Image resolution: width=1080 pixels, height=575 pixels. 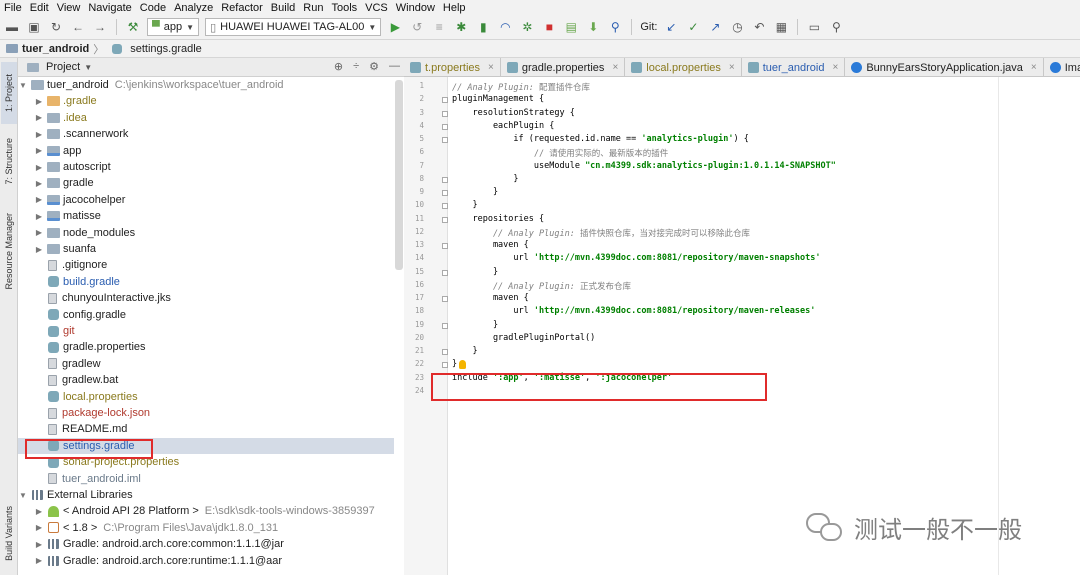 What do you see at coordinates (571, 27) in the screenshot?
I see `avd-manager-icon: ▤` at bounding box center [571, 27].